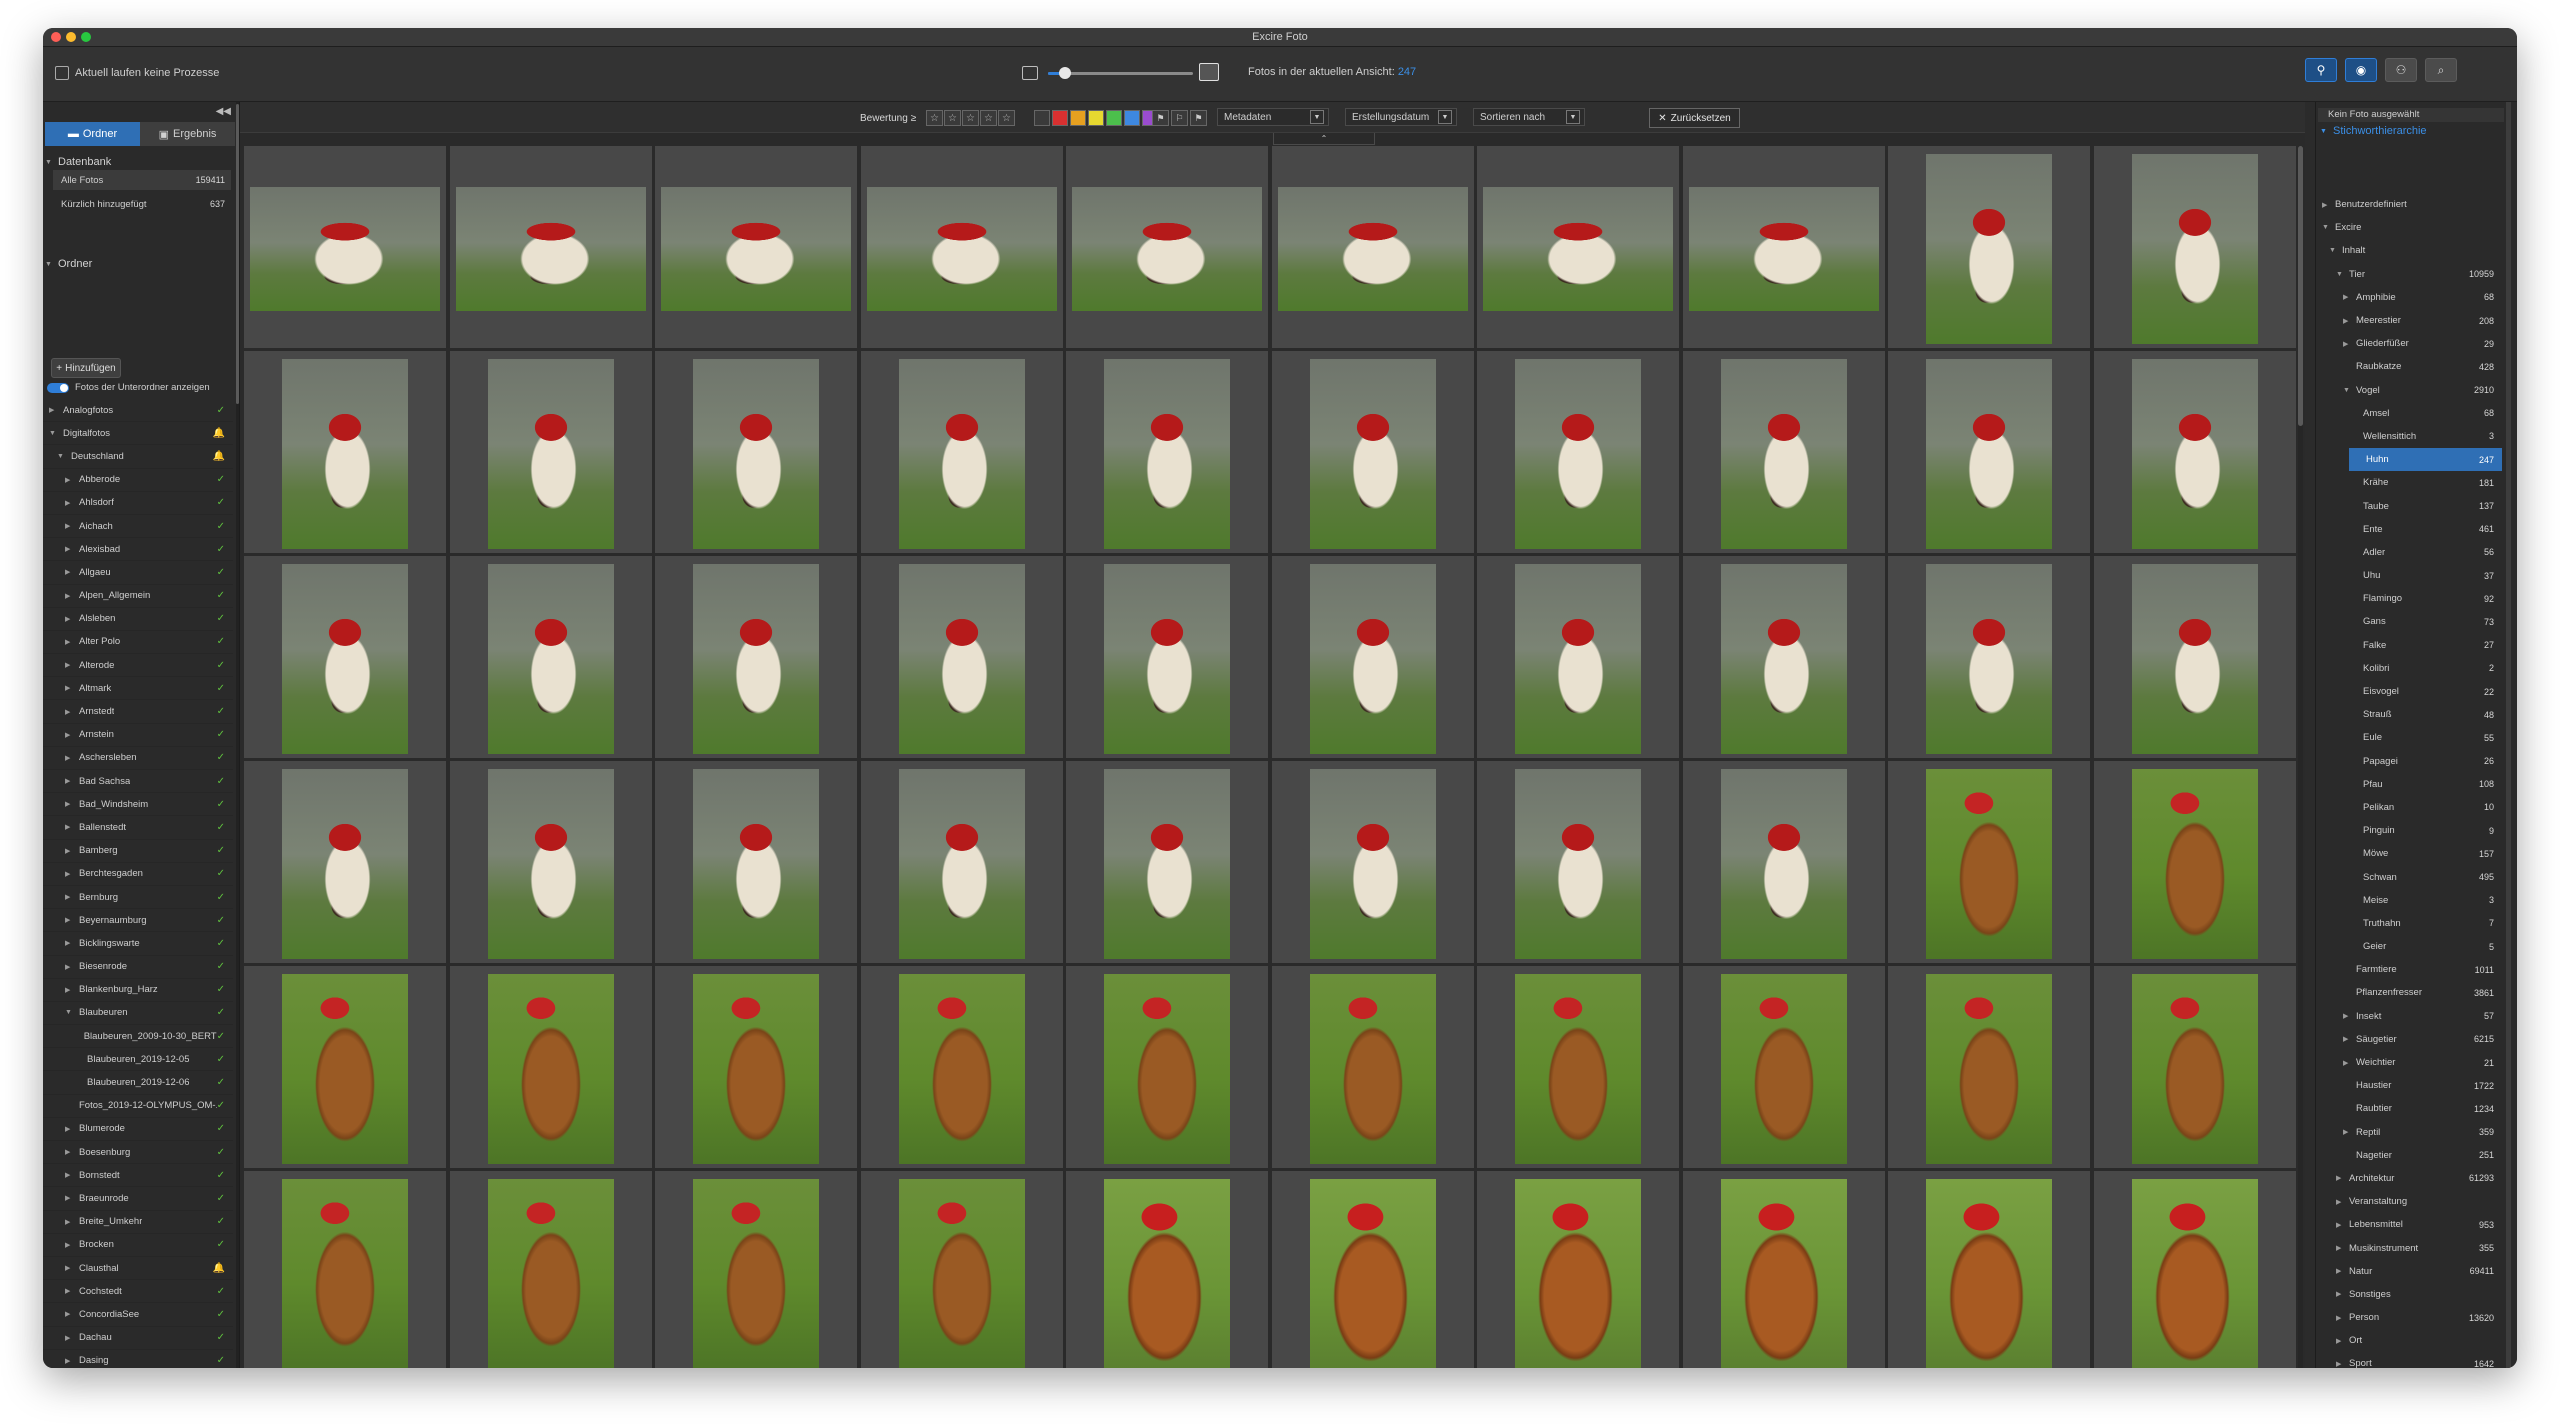 The height and width of the screenshot is (1425, 2560). I want to click on keyword-item: Gans 73, so click(2409, 621).